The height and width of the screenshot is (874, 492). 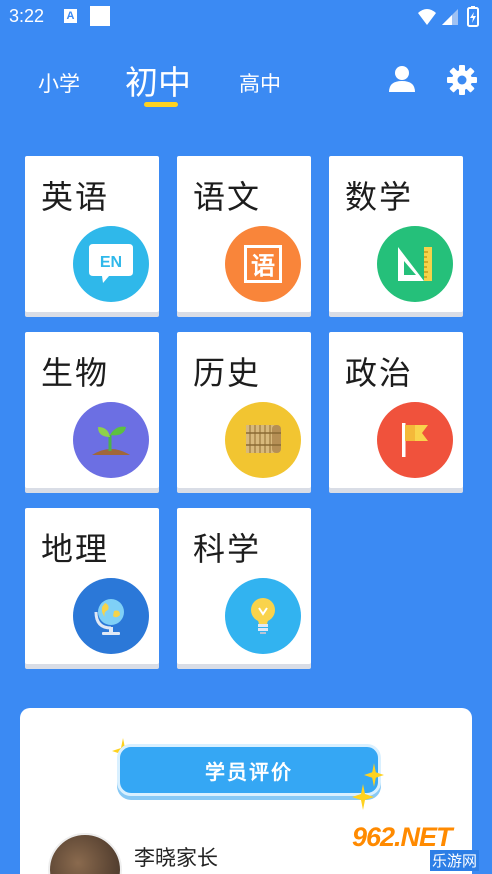 I want to click on globe-icon, so click(x=111, y=616).